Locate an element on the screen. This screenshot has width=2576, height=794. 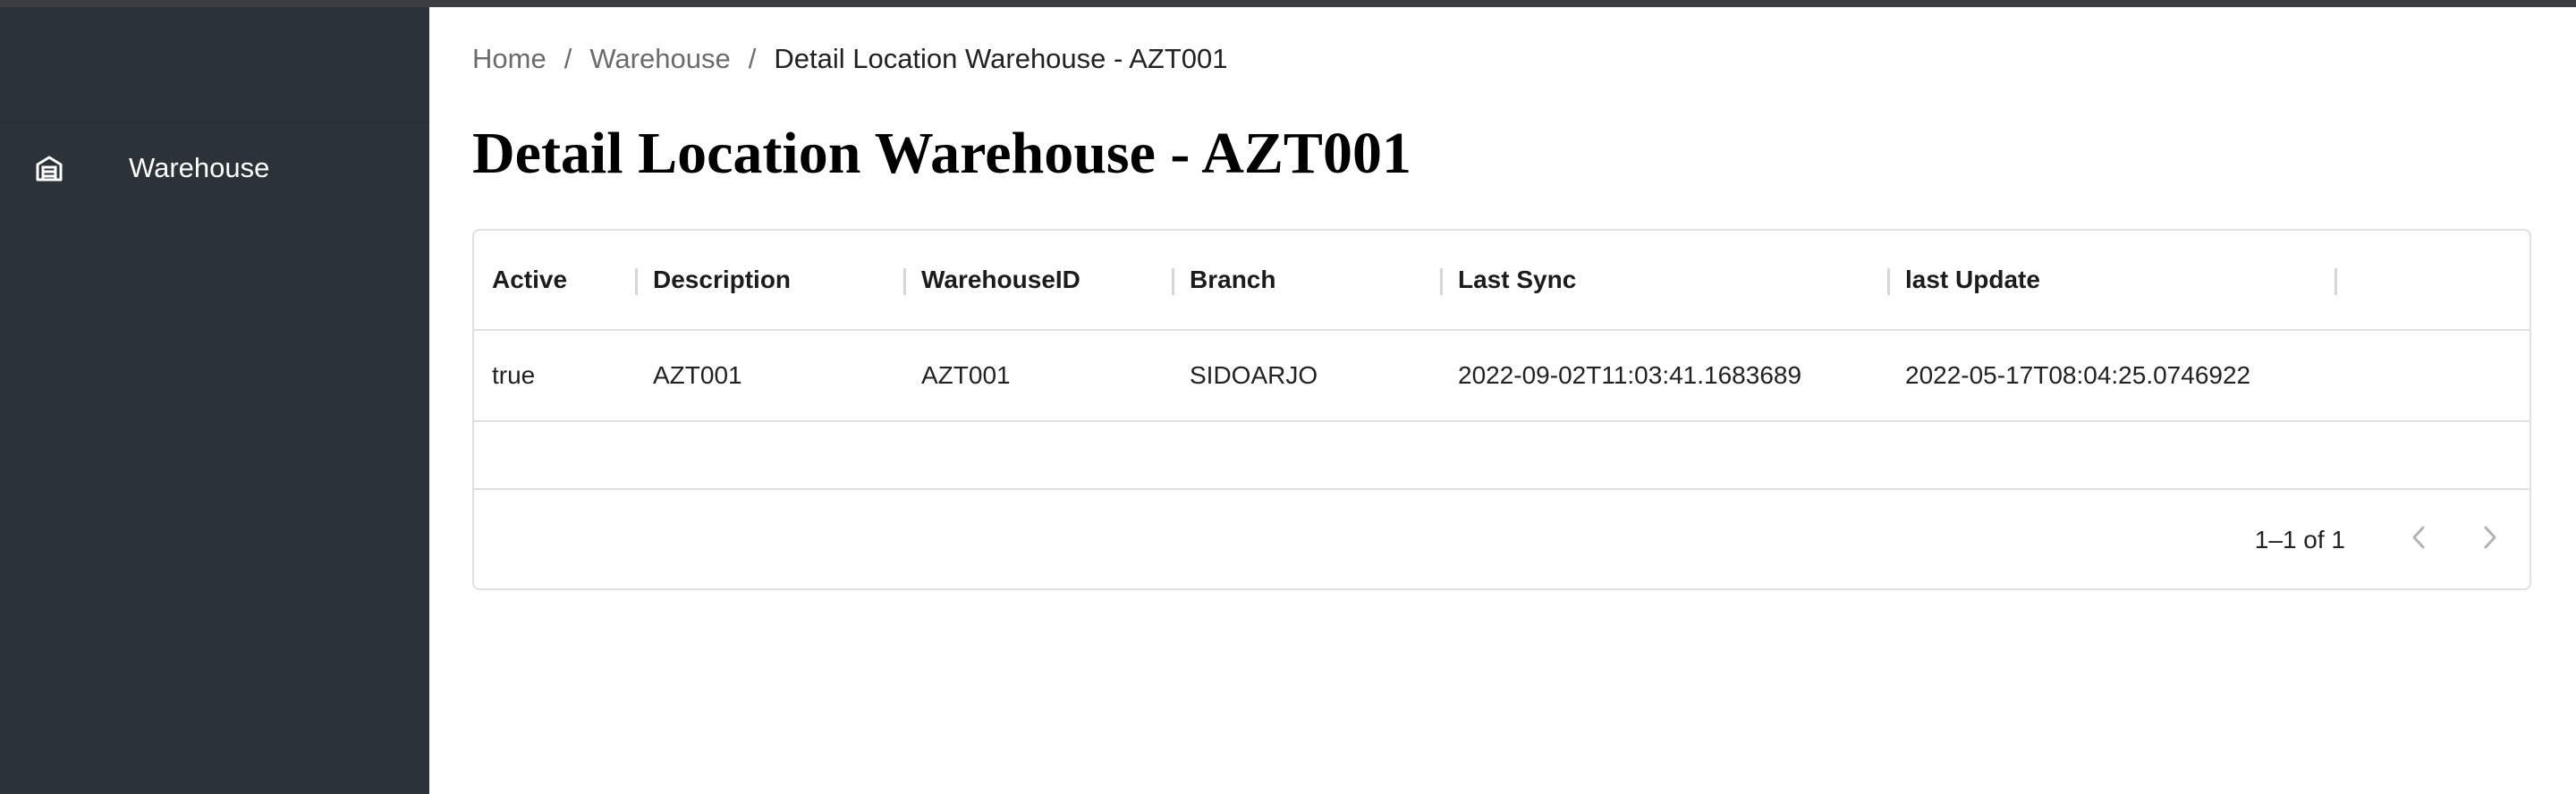
cell-active: true is located at coordinates (514, 375).